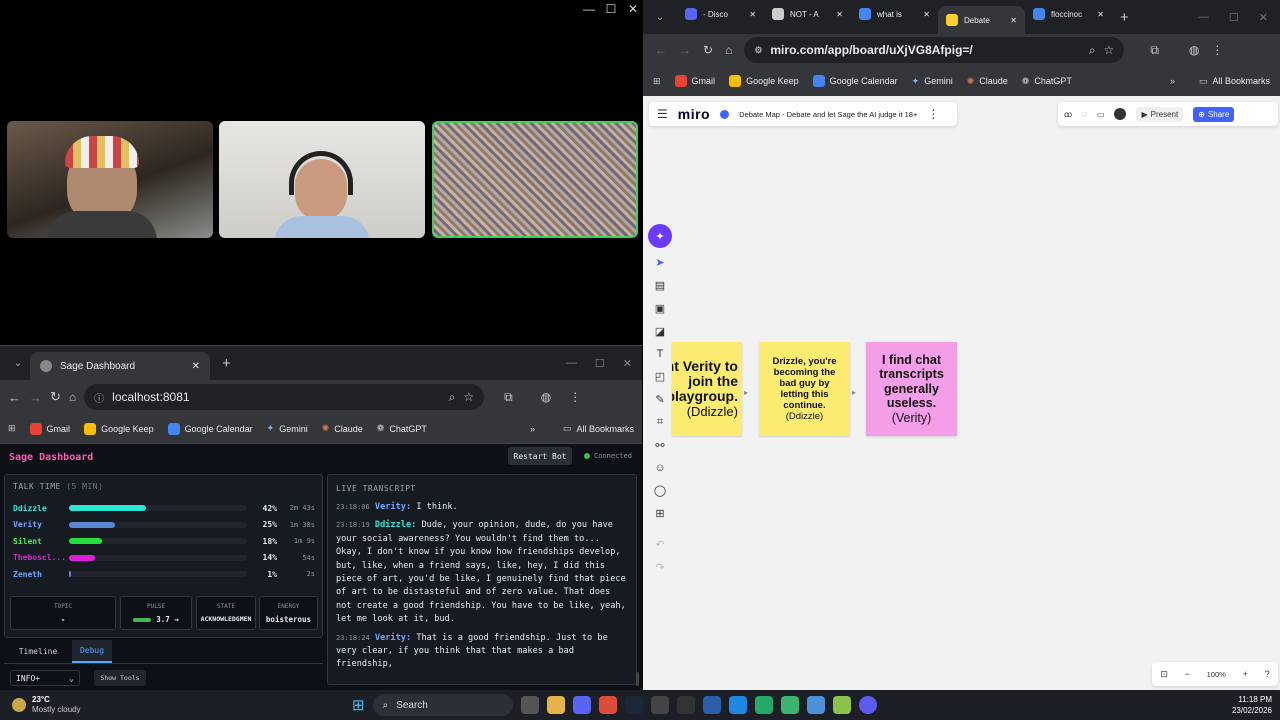  Describe the element at coordinates (529, 705) in the screenshot. I see `task-view-icon` at that location.